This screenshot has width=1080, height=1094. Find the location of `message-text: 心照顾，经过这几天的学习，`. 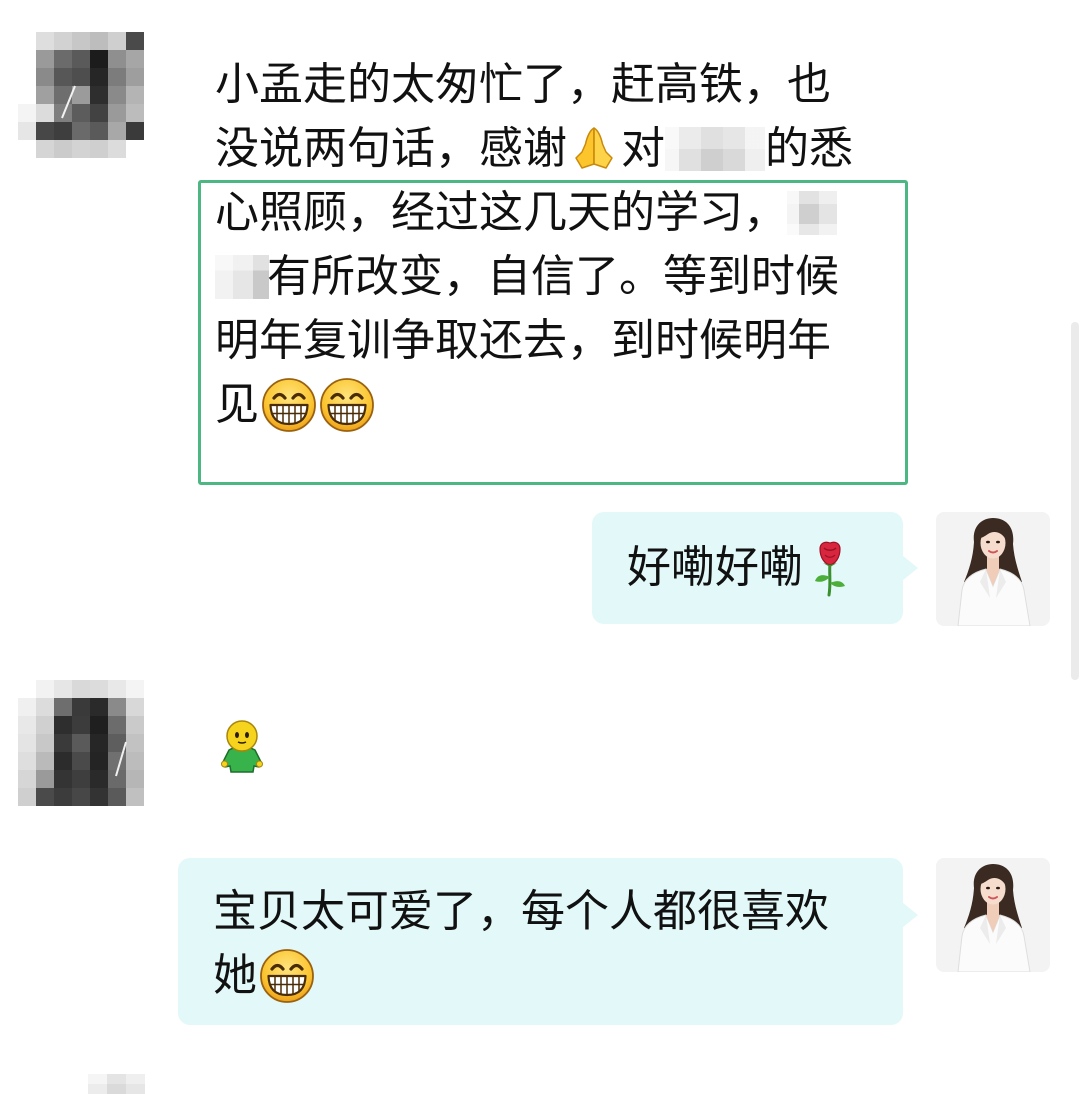

message-text: 心照顾，经过这几天的学习， is located at coordinates (501, 212).